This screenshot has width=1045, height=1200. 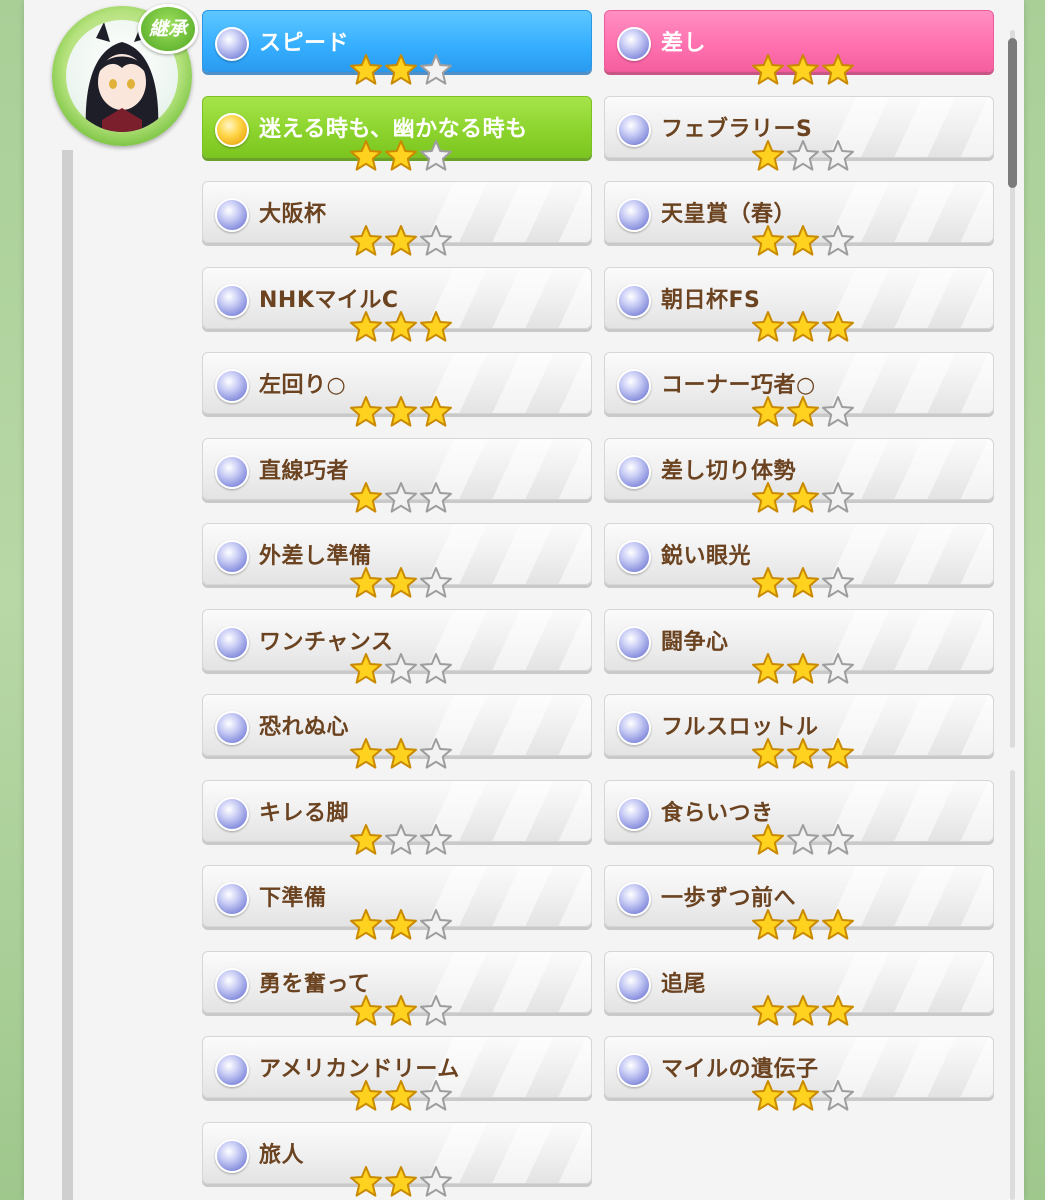 I want to click on skill-card: 差し, so click(x=799, y=47).